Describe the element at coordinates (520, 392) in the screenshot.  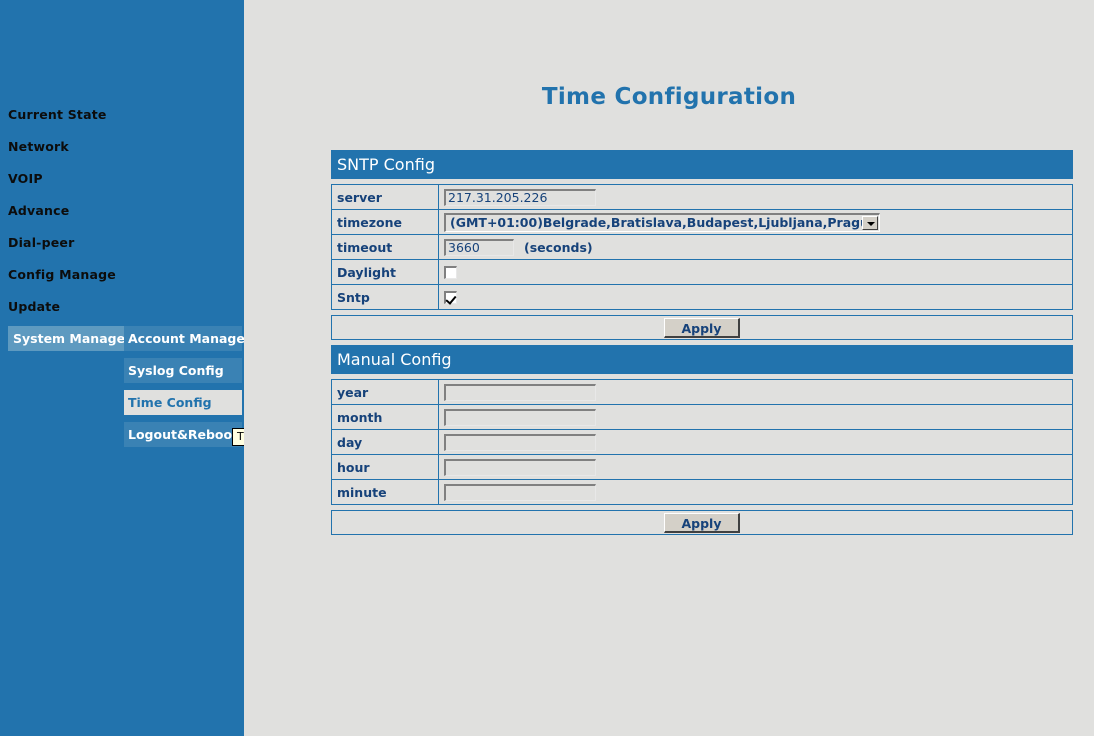
I see `year-input` at that location.